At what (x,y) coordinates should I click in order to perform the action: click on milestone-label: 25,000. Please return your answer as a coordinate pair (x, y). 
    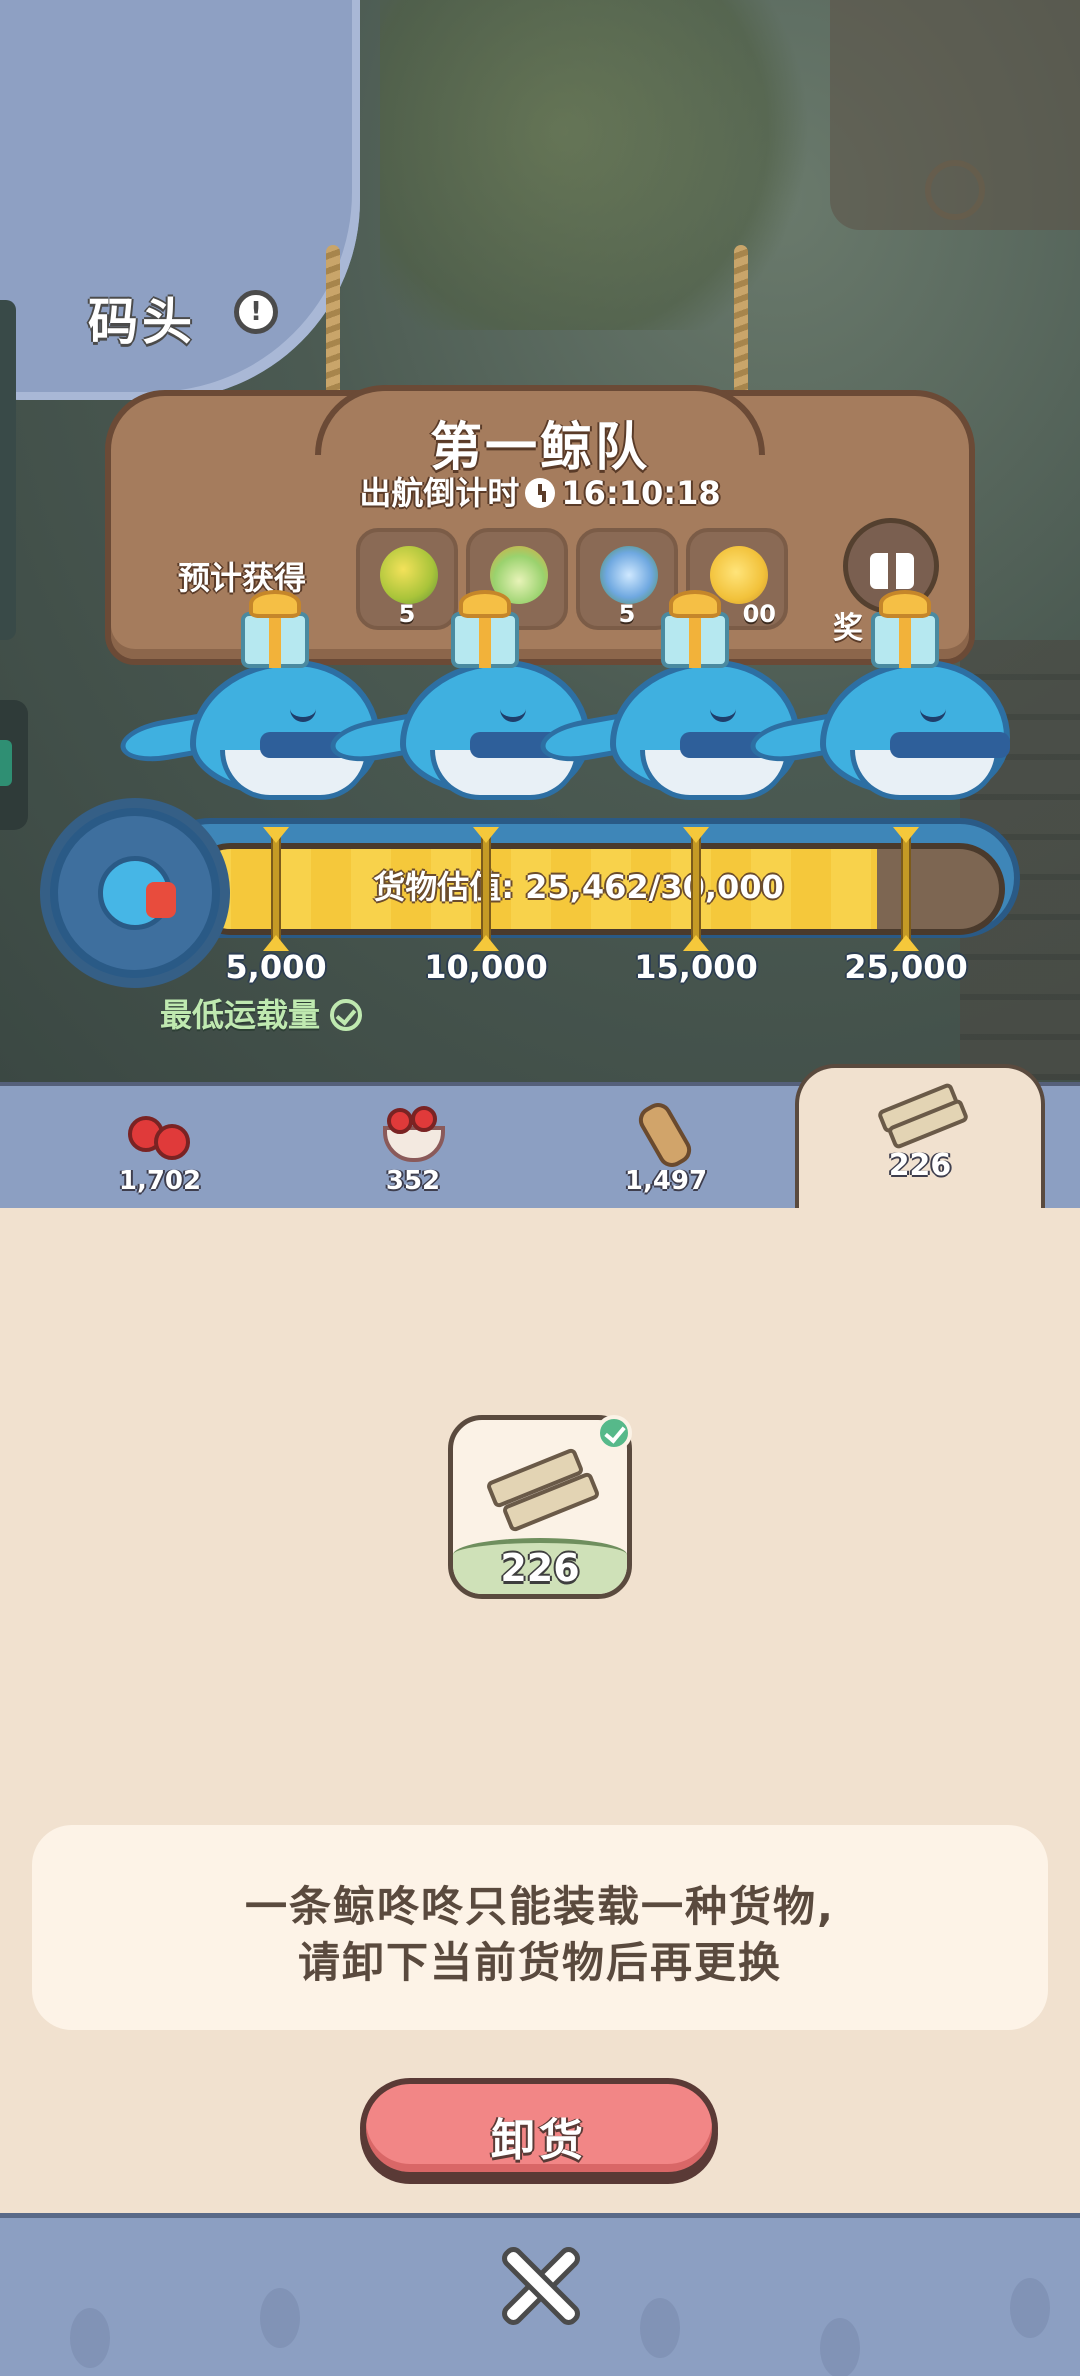
    Looking at the image, I should click on (906, 967).